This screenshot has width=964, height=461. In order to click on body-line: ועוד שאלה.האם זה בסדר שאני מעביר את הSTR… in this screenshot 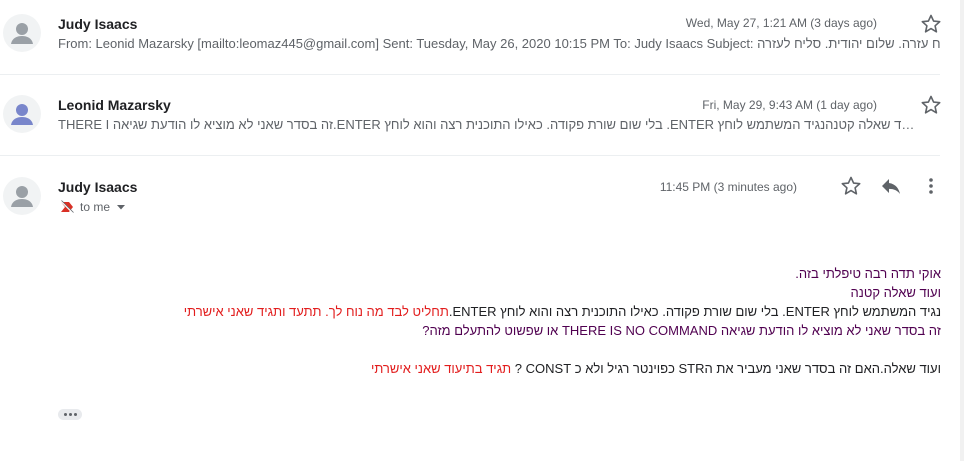, I will do `click(470, 368)`.